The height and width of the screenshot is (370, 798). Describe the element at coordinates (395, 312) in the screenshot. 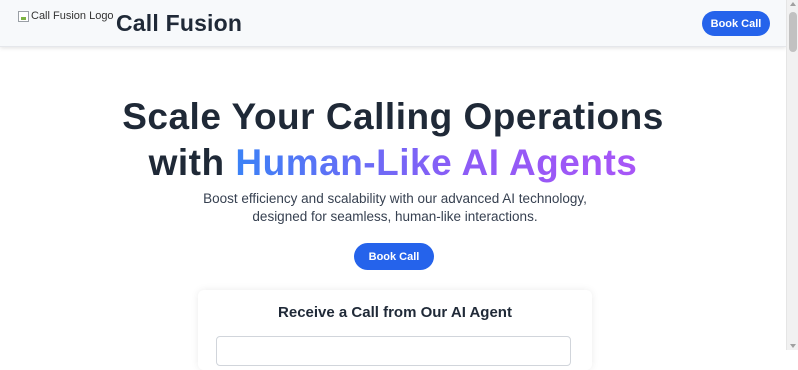

I see `card-title: Receive a Call from Our AI Agent` at that location.